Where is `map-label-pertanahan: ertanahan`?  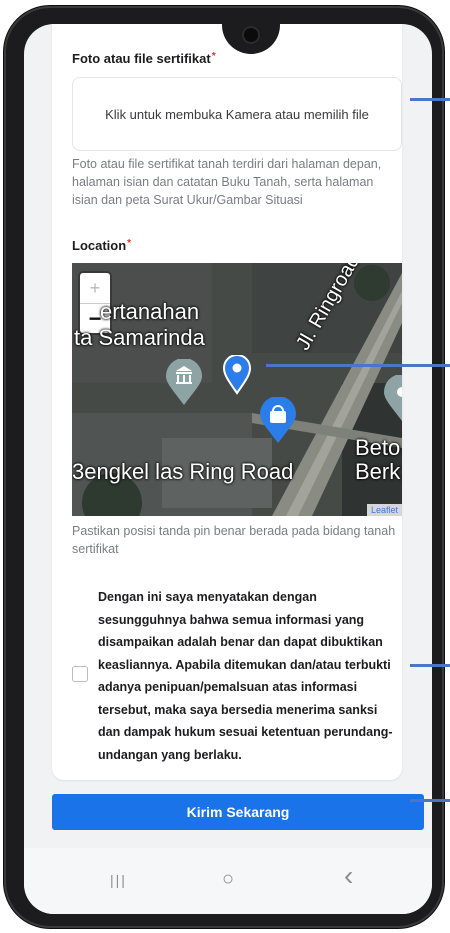 map-label-pertanahan: ertanahan is located at coordinates (150, 311).